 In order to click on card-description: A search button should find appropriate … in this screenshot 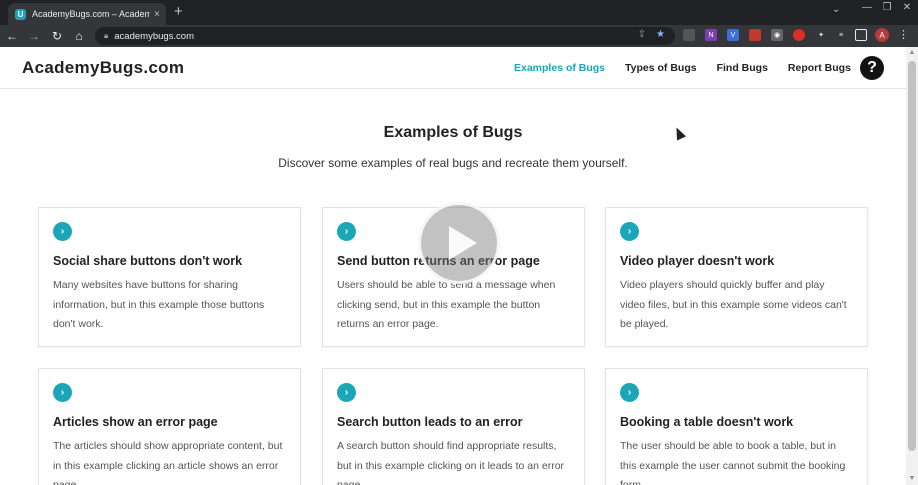, I will do `click(451, 462)`.